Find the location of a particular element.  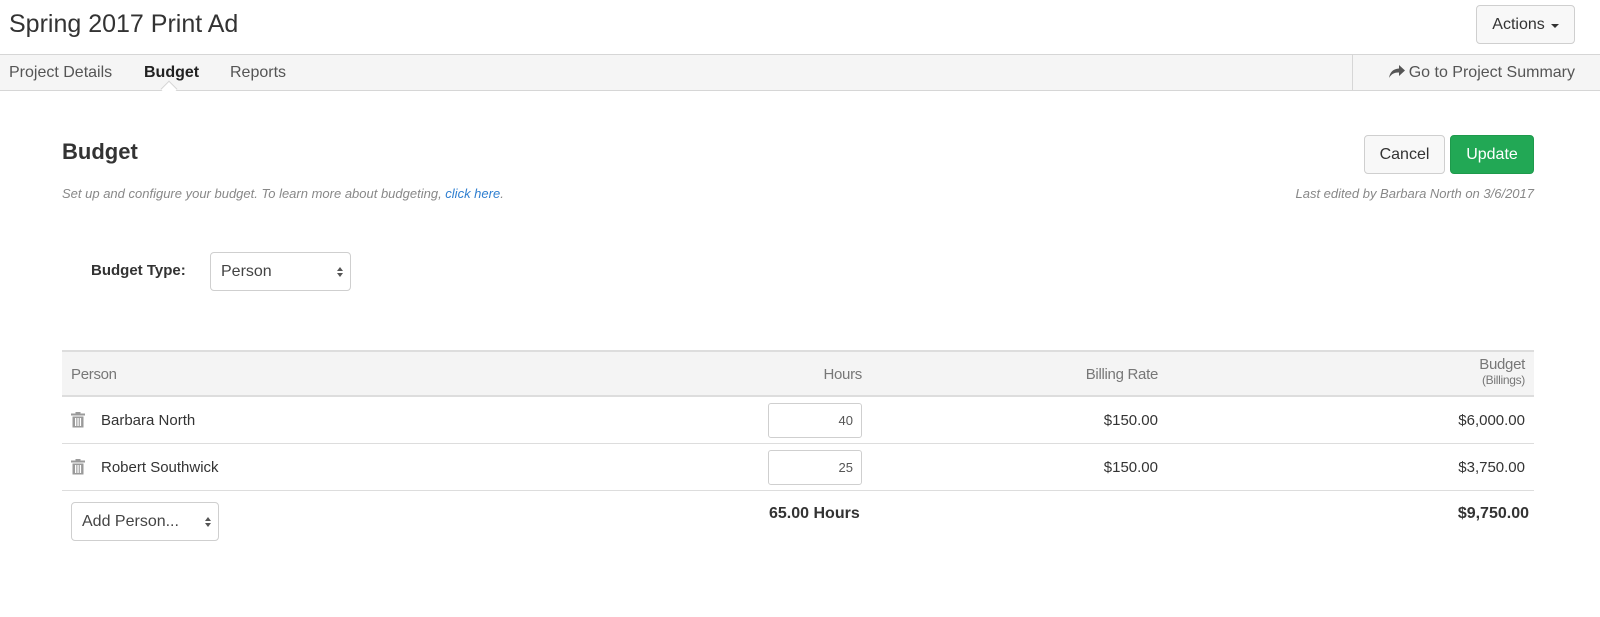

column-header-budget: Budget (Billings) is located at coordinates (1502, 371).